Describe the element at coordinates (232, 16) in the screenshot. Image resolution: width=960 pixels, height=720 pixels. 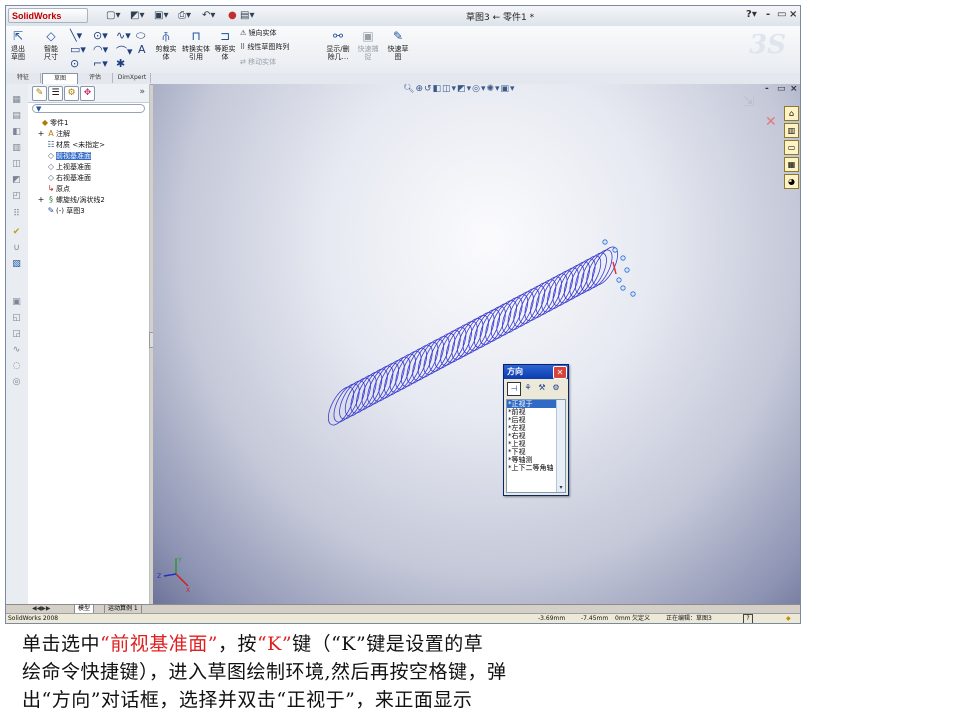
I see `rebuild-icon: ●` at that location.